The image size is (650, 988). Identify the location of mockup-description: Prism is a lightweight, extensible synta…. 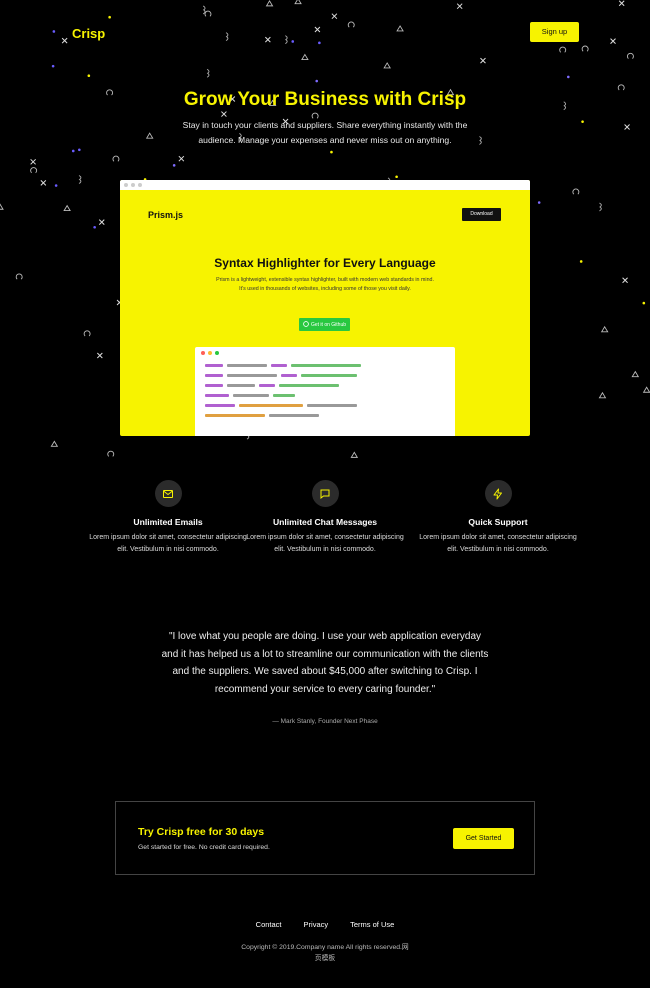
(325, 284).